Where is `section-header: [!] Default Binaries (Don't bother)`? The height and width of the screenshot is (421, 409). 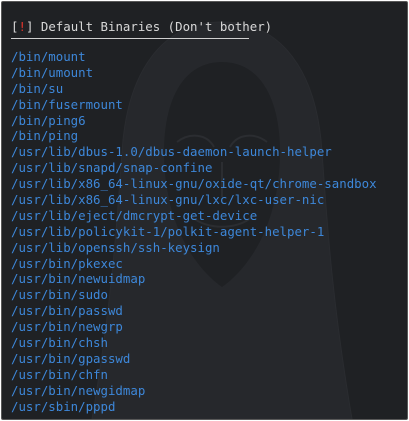
section-header: [!] Default Binaries (Don't bother) is located at coordinates (209, 27).